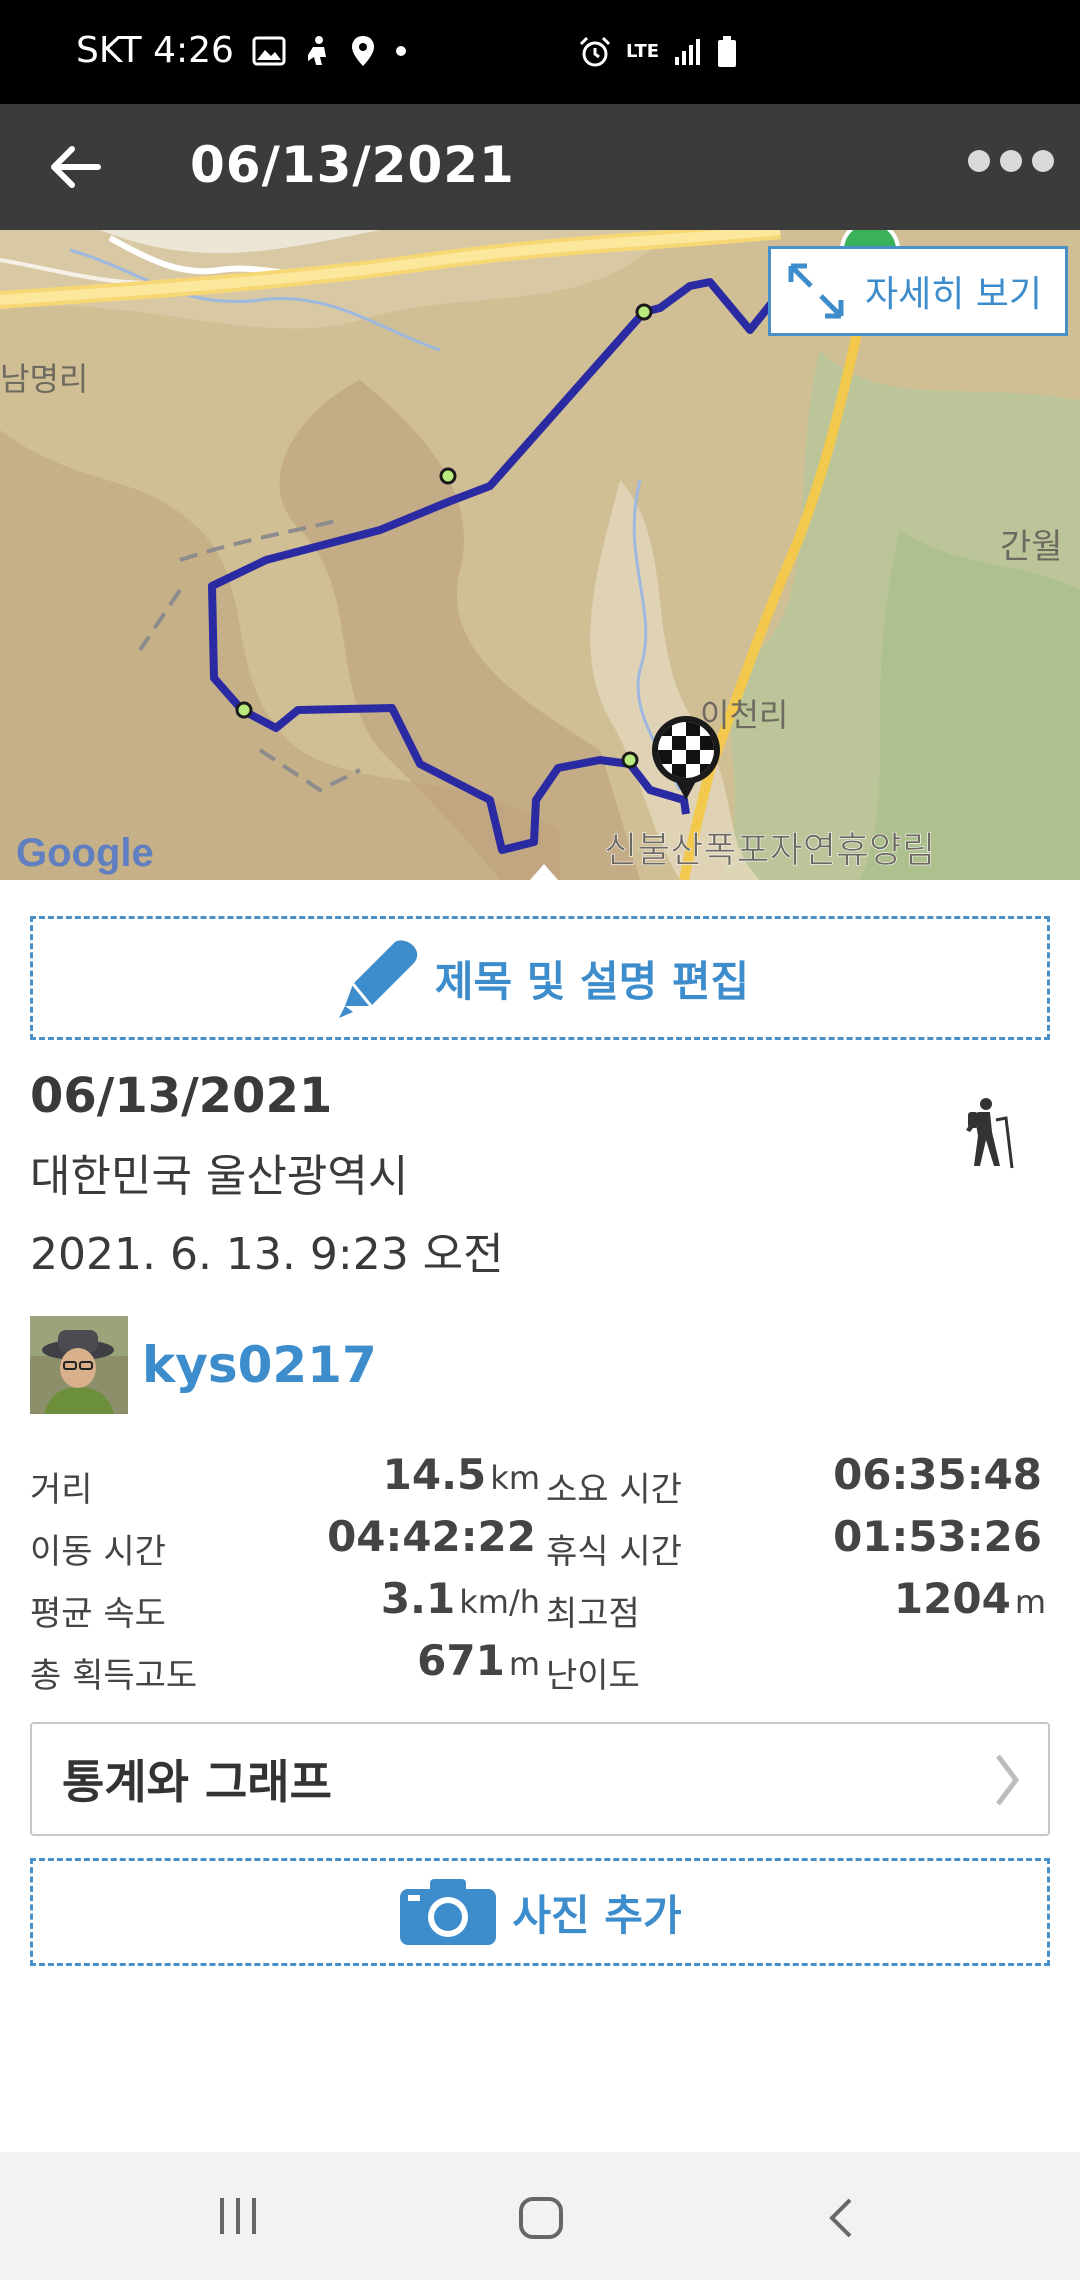 Image resolution: width=1080 pixels, height=2280 pixels. I want to click on dot-icon, so click(400, 50).